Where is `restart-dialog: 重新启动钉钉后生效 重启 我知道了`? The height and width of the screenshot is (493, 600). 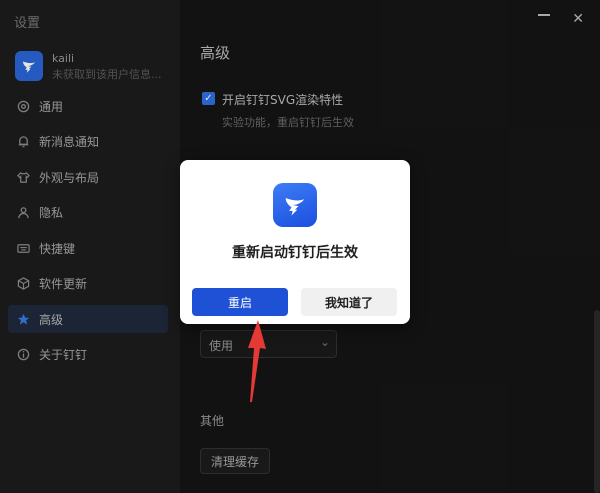 restart-dialog: 重新启动钉钉后生效 重启 我知道了 is located at coordinates (295, 242).